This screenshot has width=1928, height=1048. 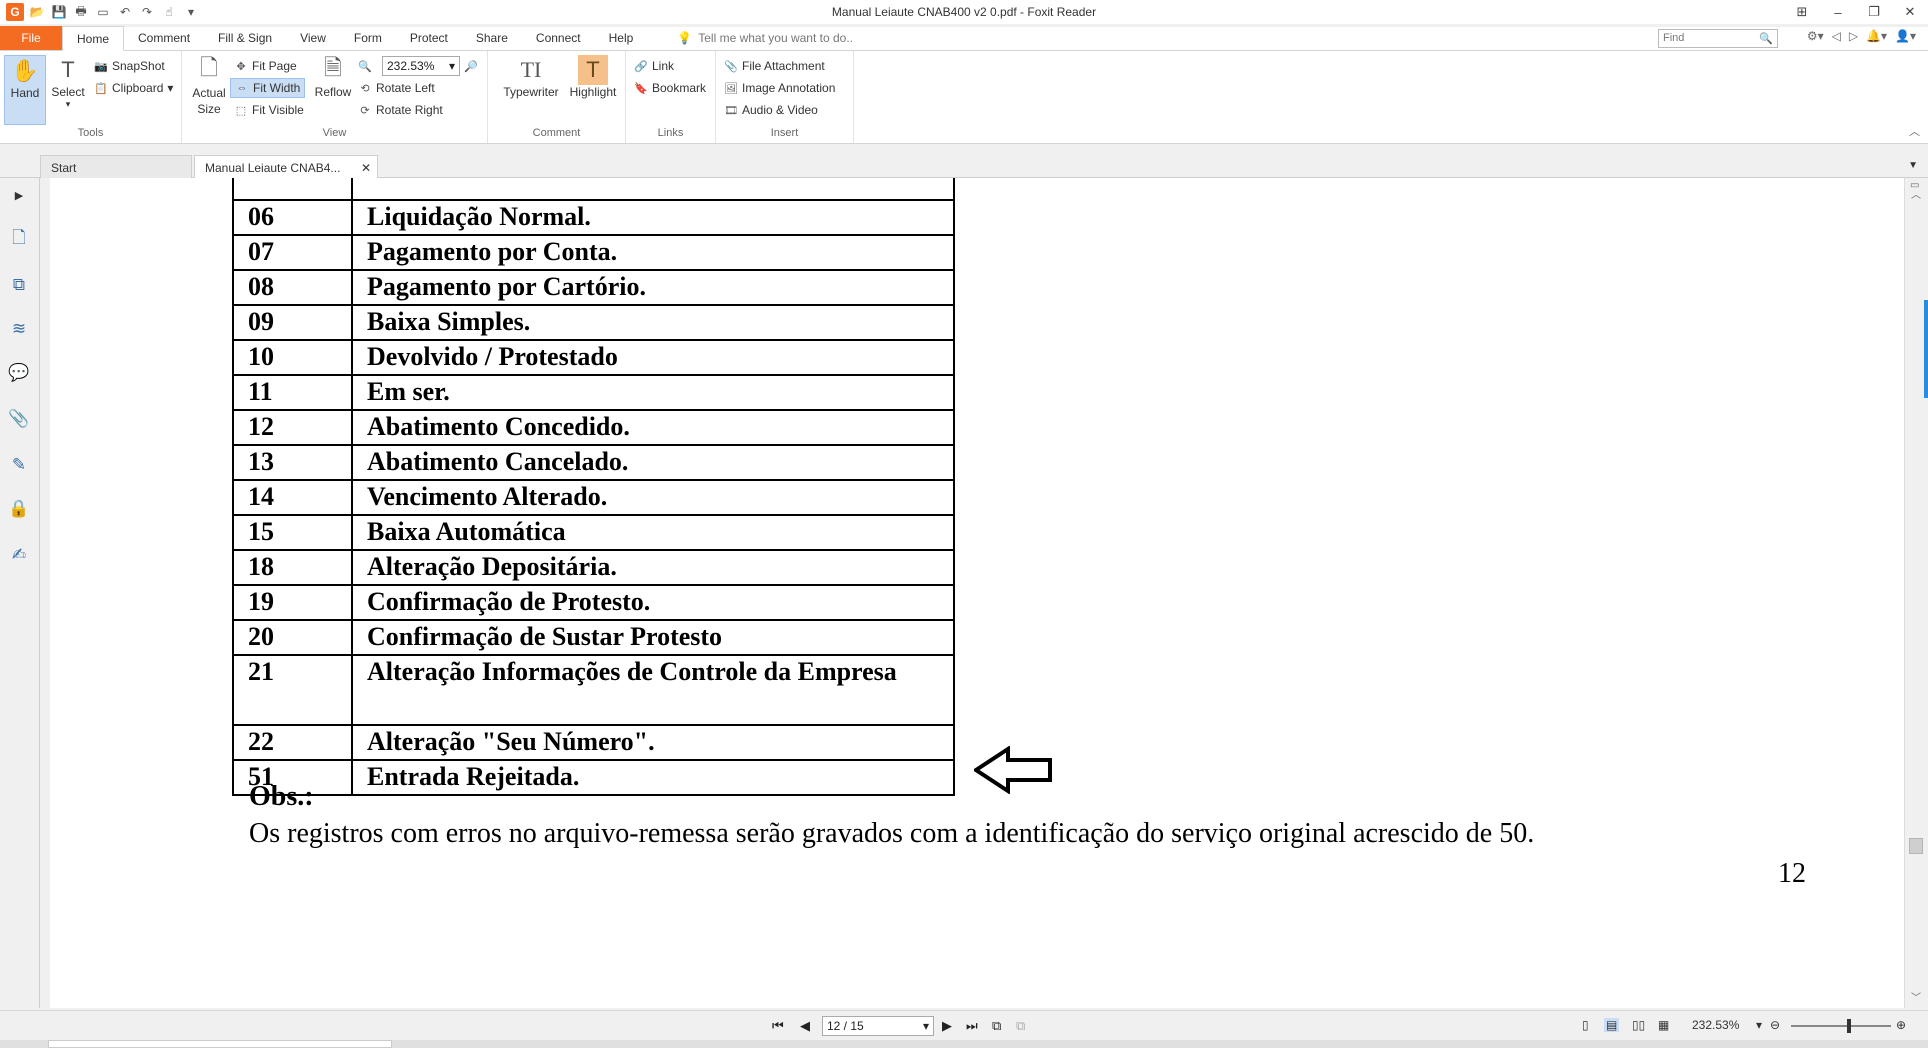 I want to click on zoom-out-button: 🔍, so click(x=365, y=66).